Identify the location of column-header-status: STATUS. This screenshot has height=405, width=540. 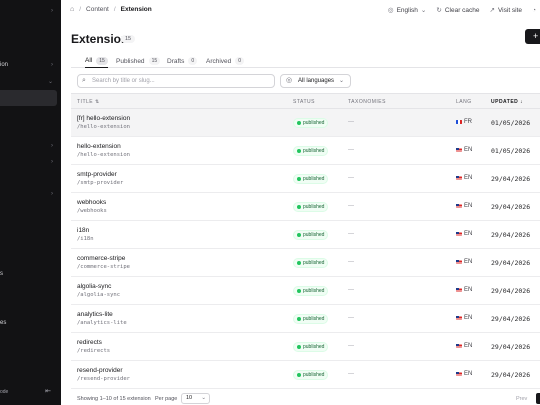
(304, 102).